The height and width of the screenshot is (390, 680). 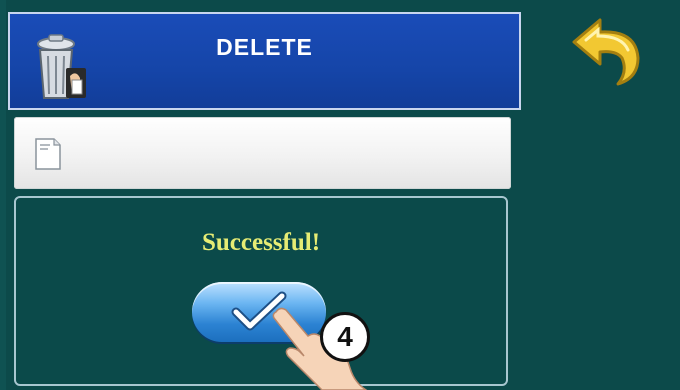 What do you see at coordinates (261, 242) in the screenshot?
I see `success-message: Successful!` at bounding box center [261, 242].